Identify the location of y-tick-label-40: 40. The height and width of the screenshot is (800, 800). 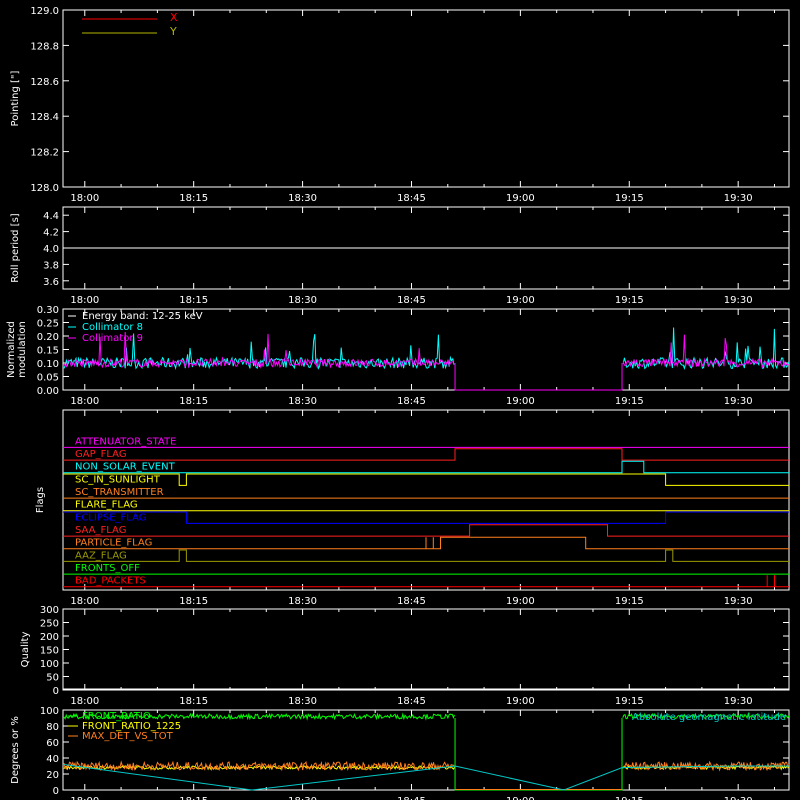
(52, 759).